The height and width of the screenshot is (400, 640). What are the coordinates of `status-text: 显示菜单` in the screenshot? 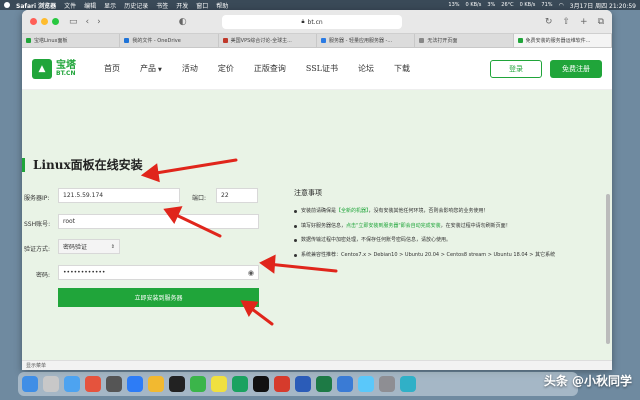 It's located at (36, 365).